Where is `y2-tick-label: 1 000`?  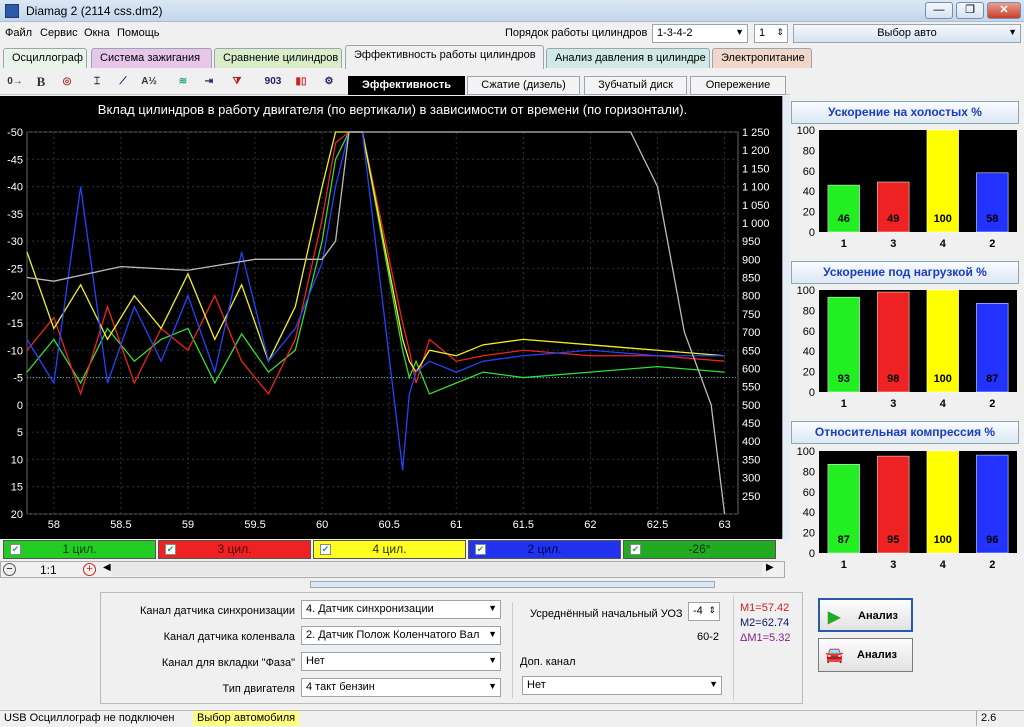 y2-tick-label: 1 000 is located at coordinates (756, 224).